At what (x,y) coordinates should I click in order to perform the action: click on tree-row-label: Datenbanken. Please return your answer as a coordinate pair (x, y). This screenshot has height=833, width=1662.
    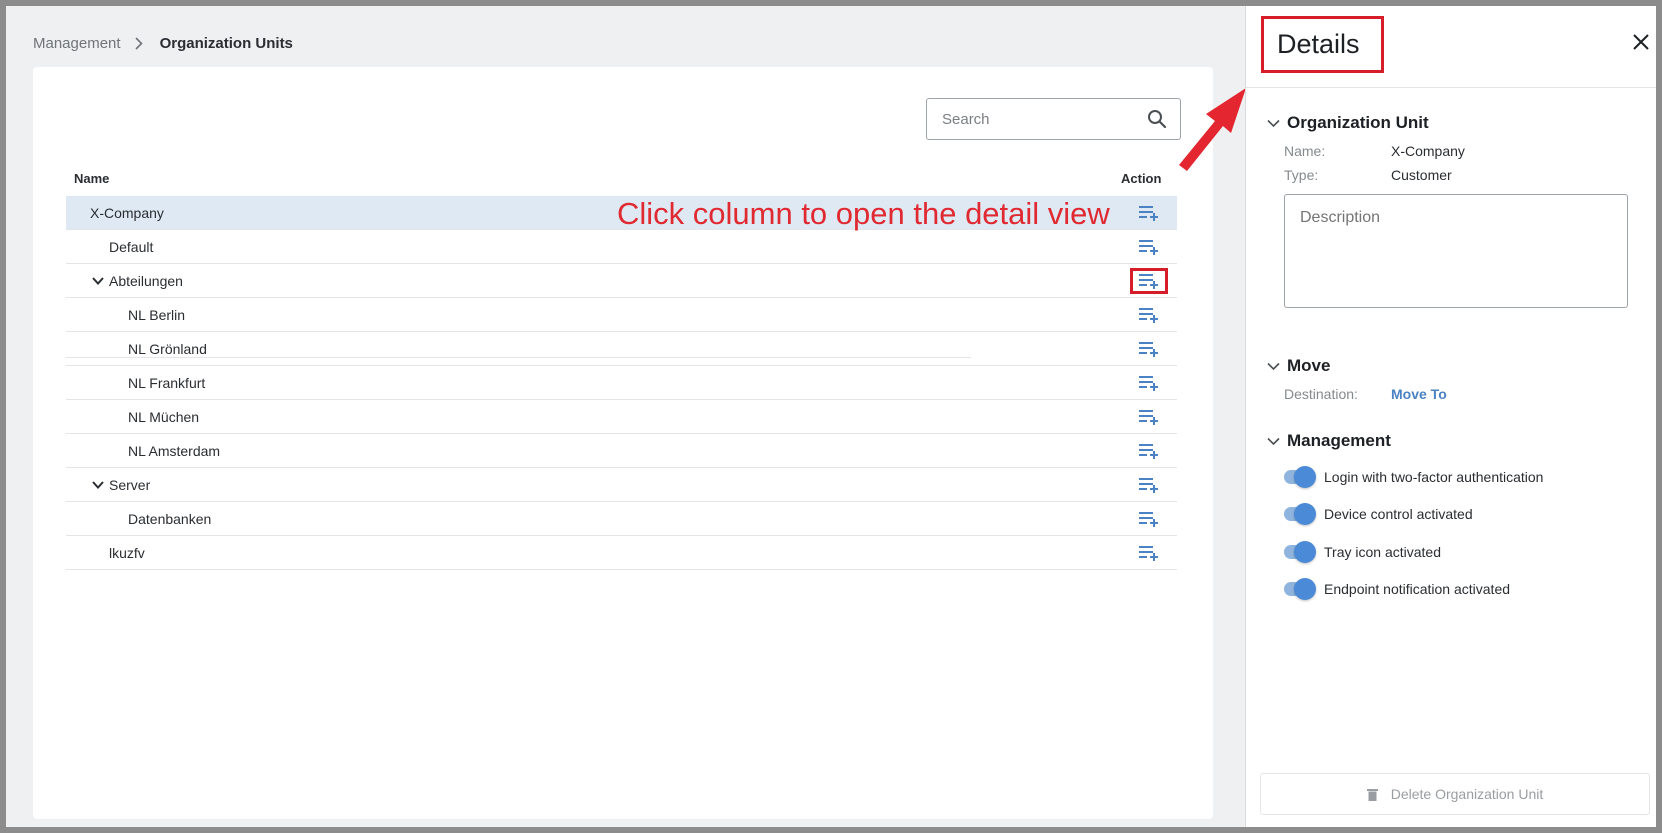
    Looking at the image, I should click on (170, 518).